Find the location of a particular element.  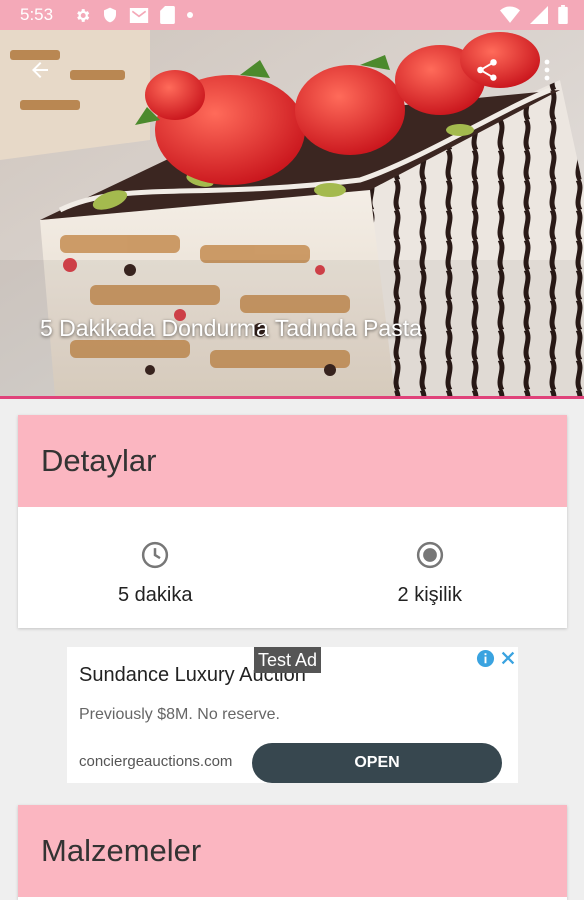

wifi-icon is located at coordinates (510, 14).